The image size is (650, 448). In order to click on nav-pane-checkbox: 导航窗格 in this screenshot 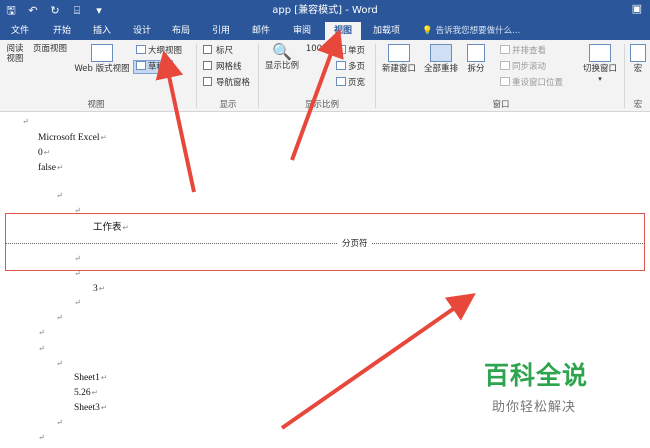, I will do `click(226, 83)`.